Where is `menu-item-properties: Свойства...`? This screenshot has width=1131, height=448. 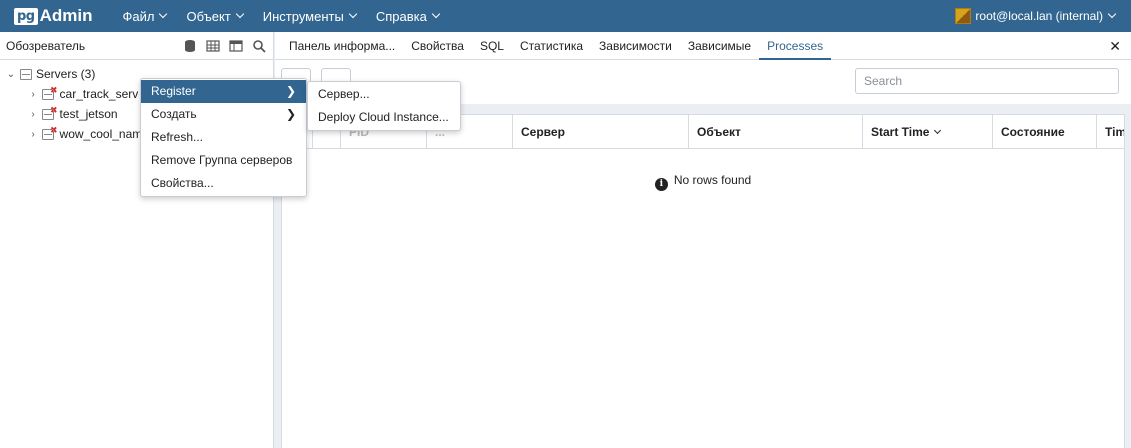
menu-item-properties: Свойства... is located at coordinates (223, 183).